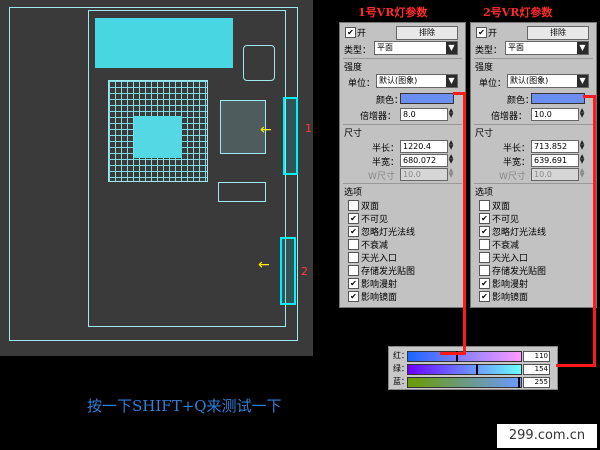 This screenshot has width=600, height=450. What do you see at coordinates (390, 101) in the screenshot?
I see `color-label: 颜色：` at bounding box center [390, 101].